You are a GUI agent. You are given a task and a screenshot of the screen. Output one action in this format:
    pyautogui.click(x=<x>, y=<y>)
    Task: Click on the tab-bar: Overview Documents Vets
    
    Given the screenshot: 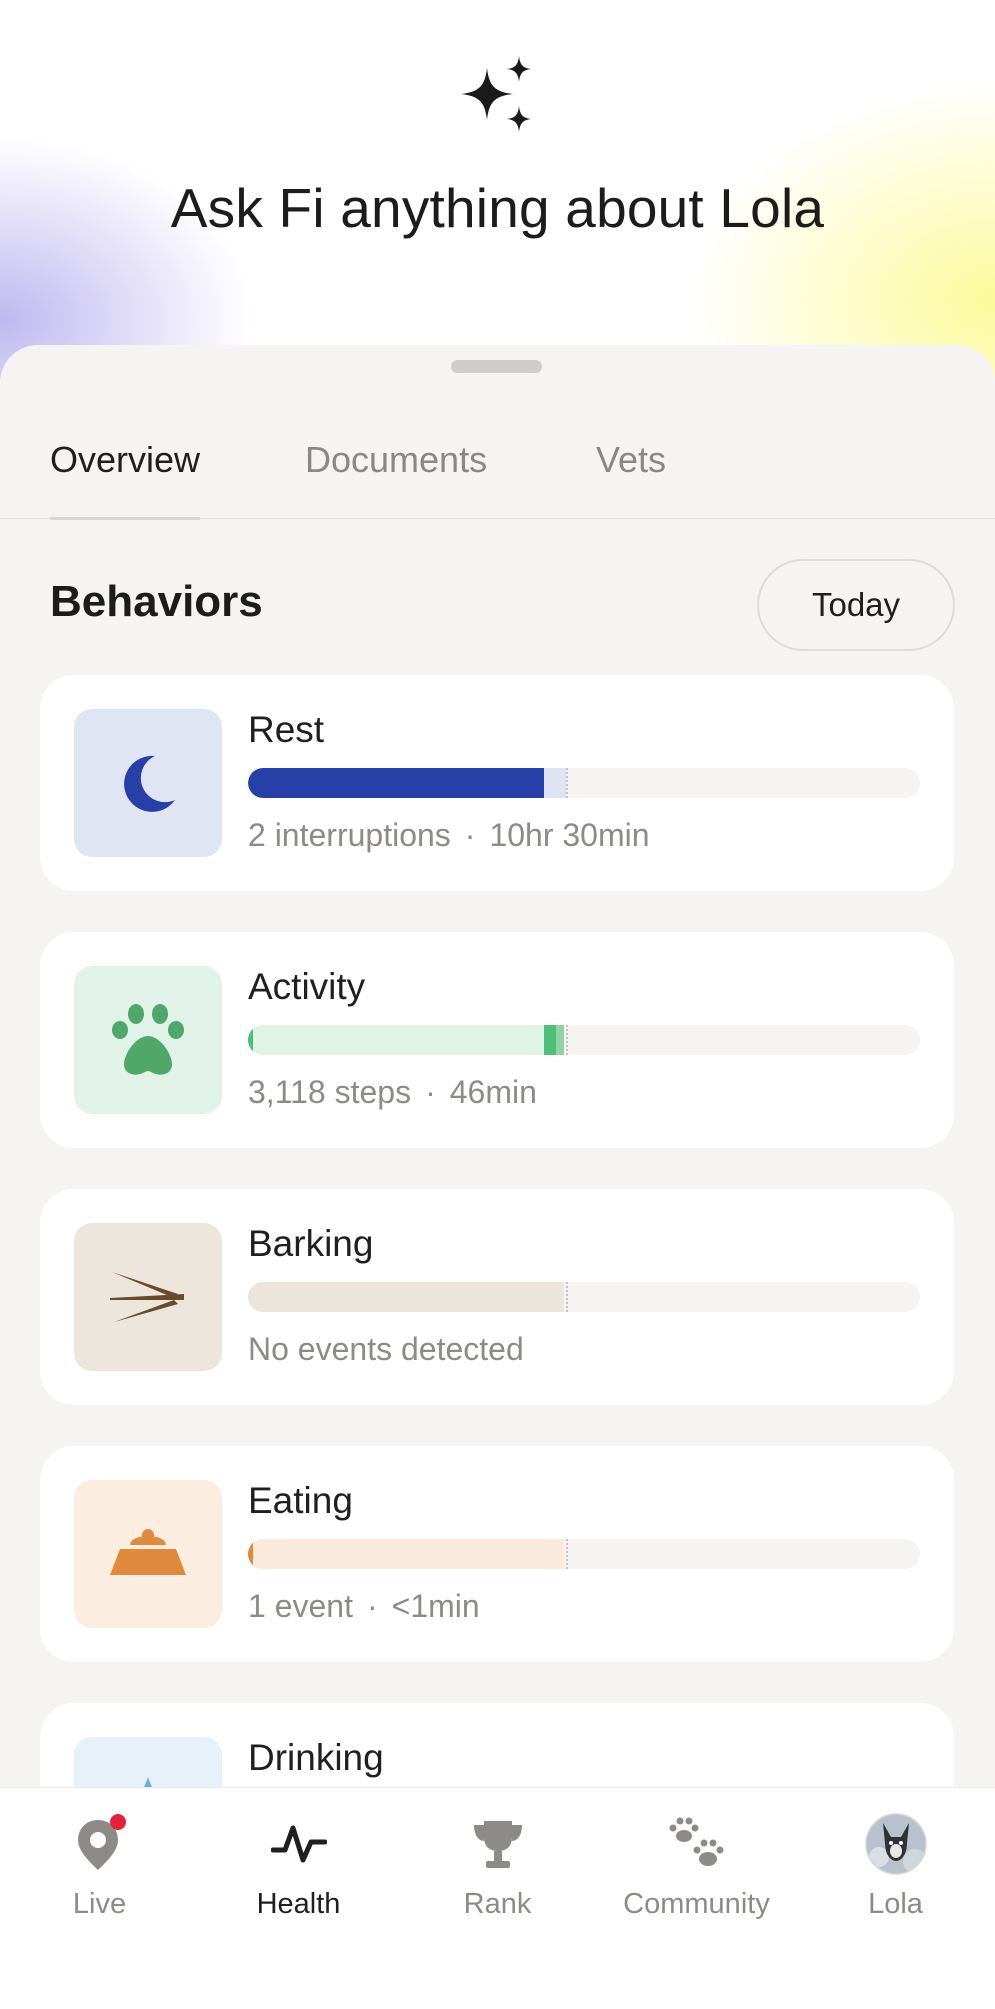 What is the action you would take?
    pyautogui.click(x=497, y=477)
    